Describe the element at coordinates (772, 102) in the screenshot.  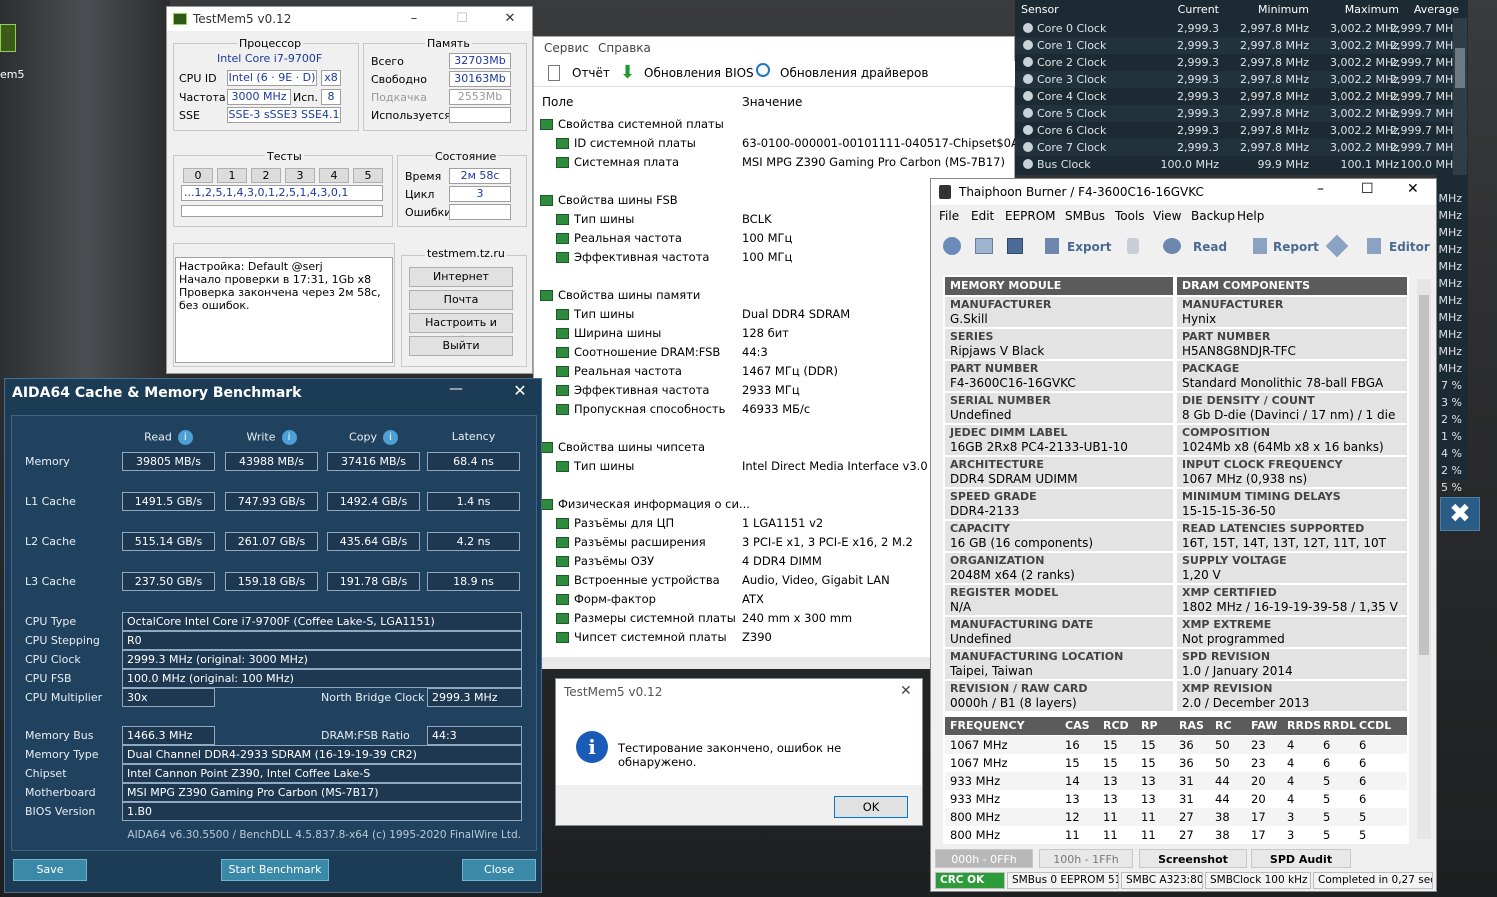
I see `column-value: Значение` at that location.